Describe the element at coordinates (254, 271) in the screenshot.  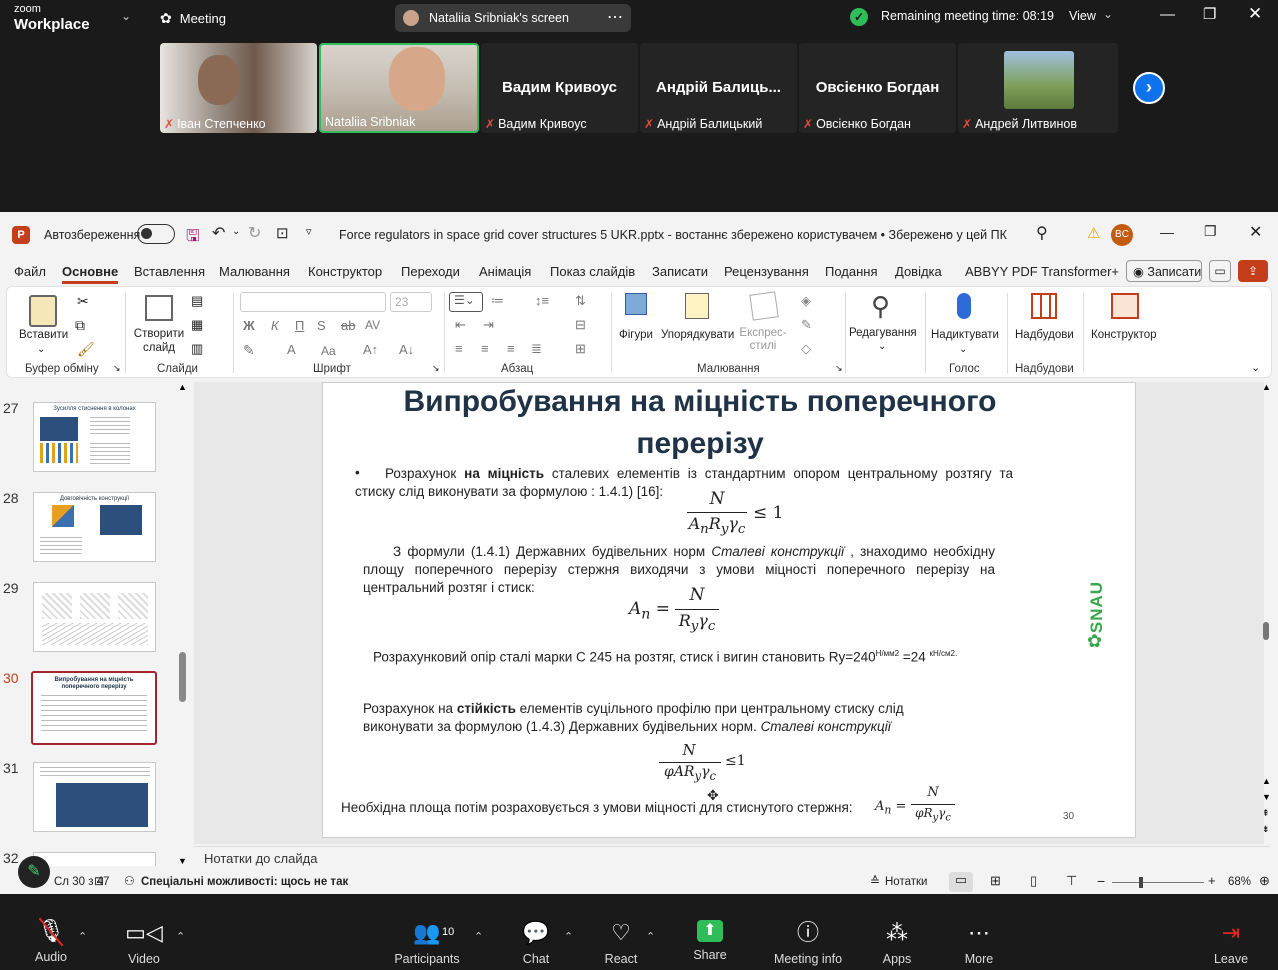
I see `tab-draw: Малювання` at that location.